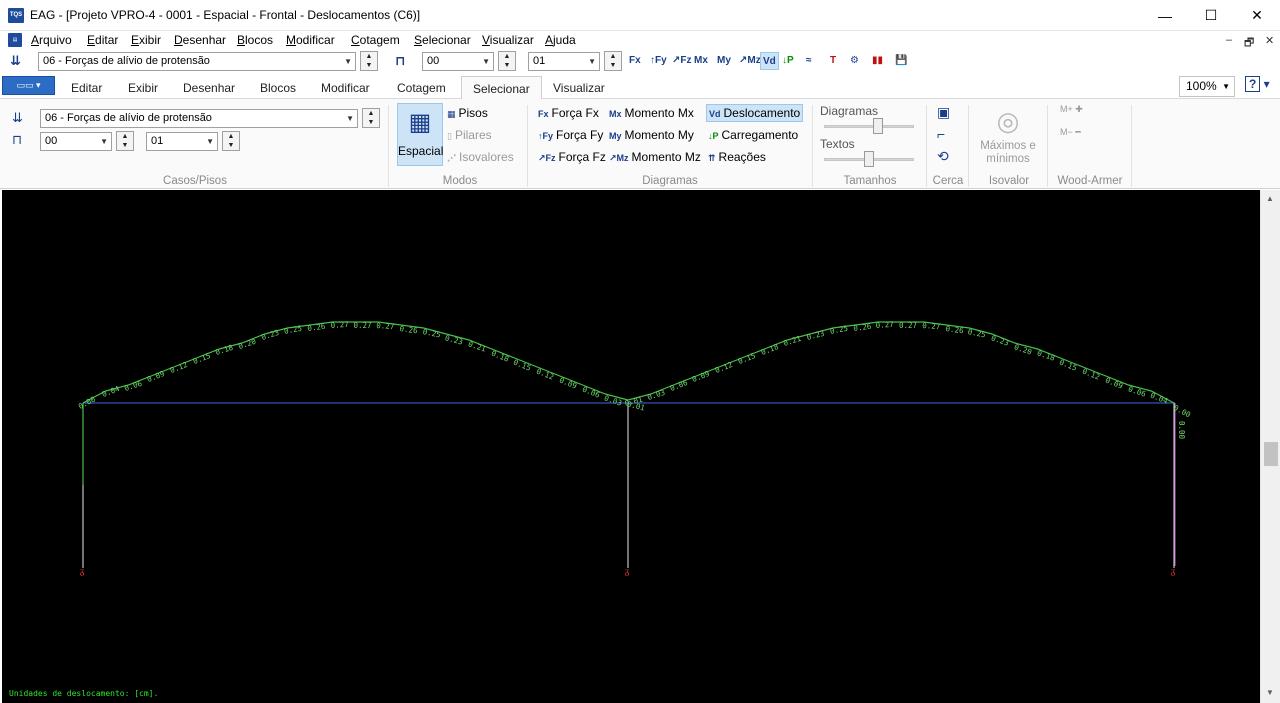 This screenshot has width=1280, height=703. What do you see at coordinates (375, 40) in the screenshot?
I see `menu-cotagem: Cotagem` at bounding box center [375, 40].